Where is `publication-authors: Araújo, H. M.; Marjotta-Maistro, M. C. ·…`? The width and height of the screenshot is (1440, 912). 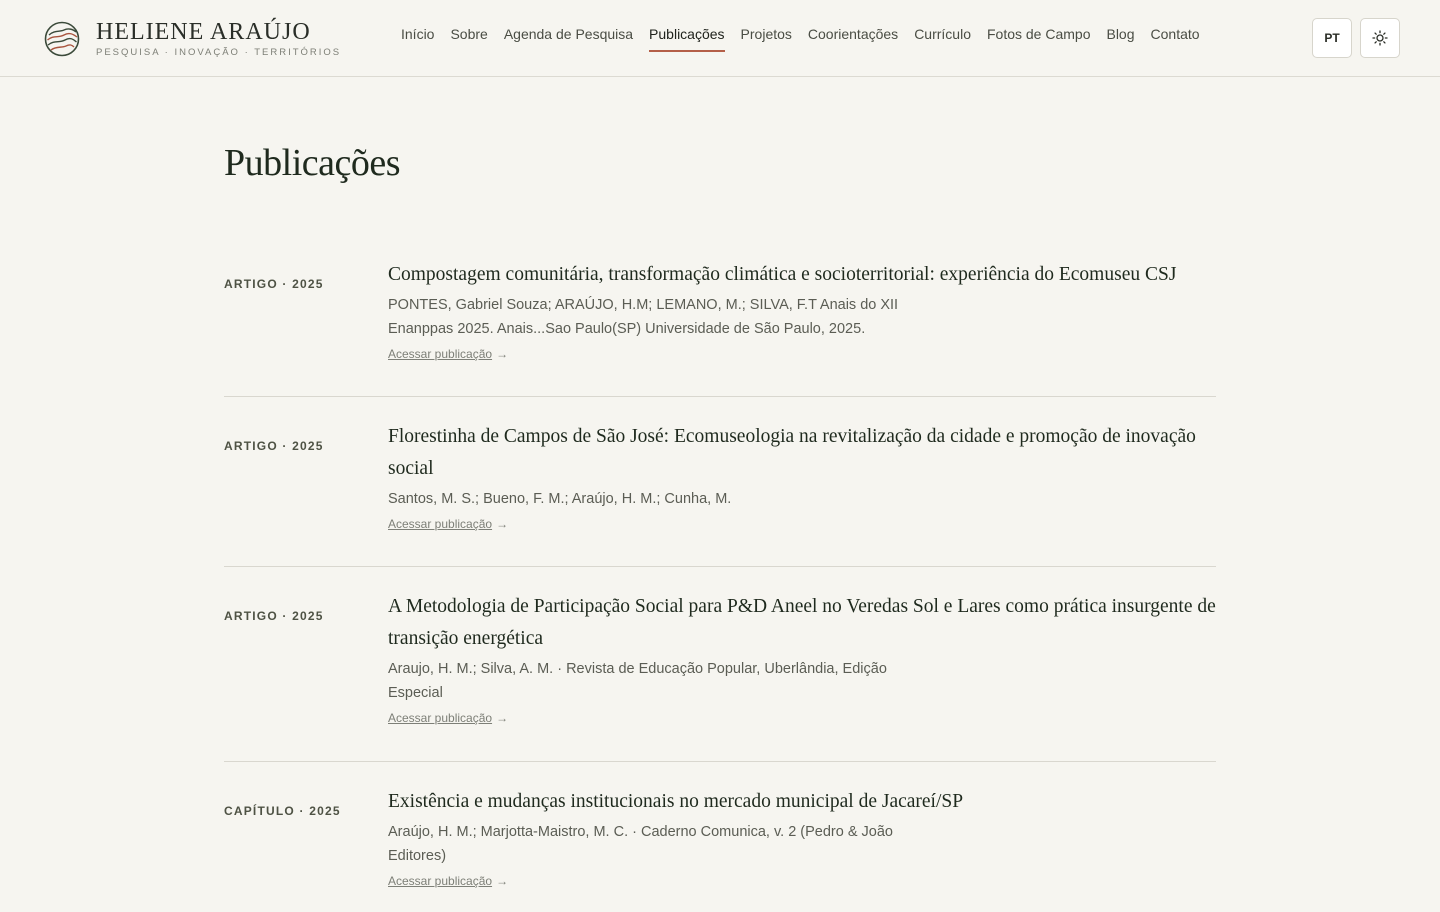
publication-authors: Araújo, H. M.; Marjotta-Maistro, M. C. ·… is located at coordinates (640, 844).